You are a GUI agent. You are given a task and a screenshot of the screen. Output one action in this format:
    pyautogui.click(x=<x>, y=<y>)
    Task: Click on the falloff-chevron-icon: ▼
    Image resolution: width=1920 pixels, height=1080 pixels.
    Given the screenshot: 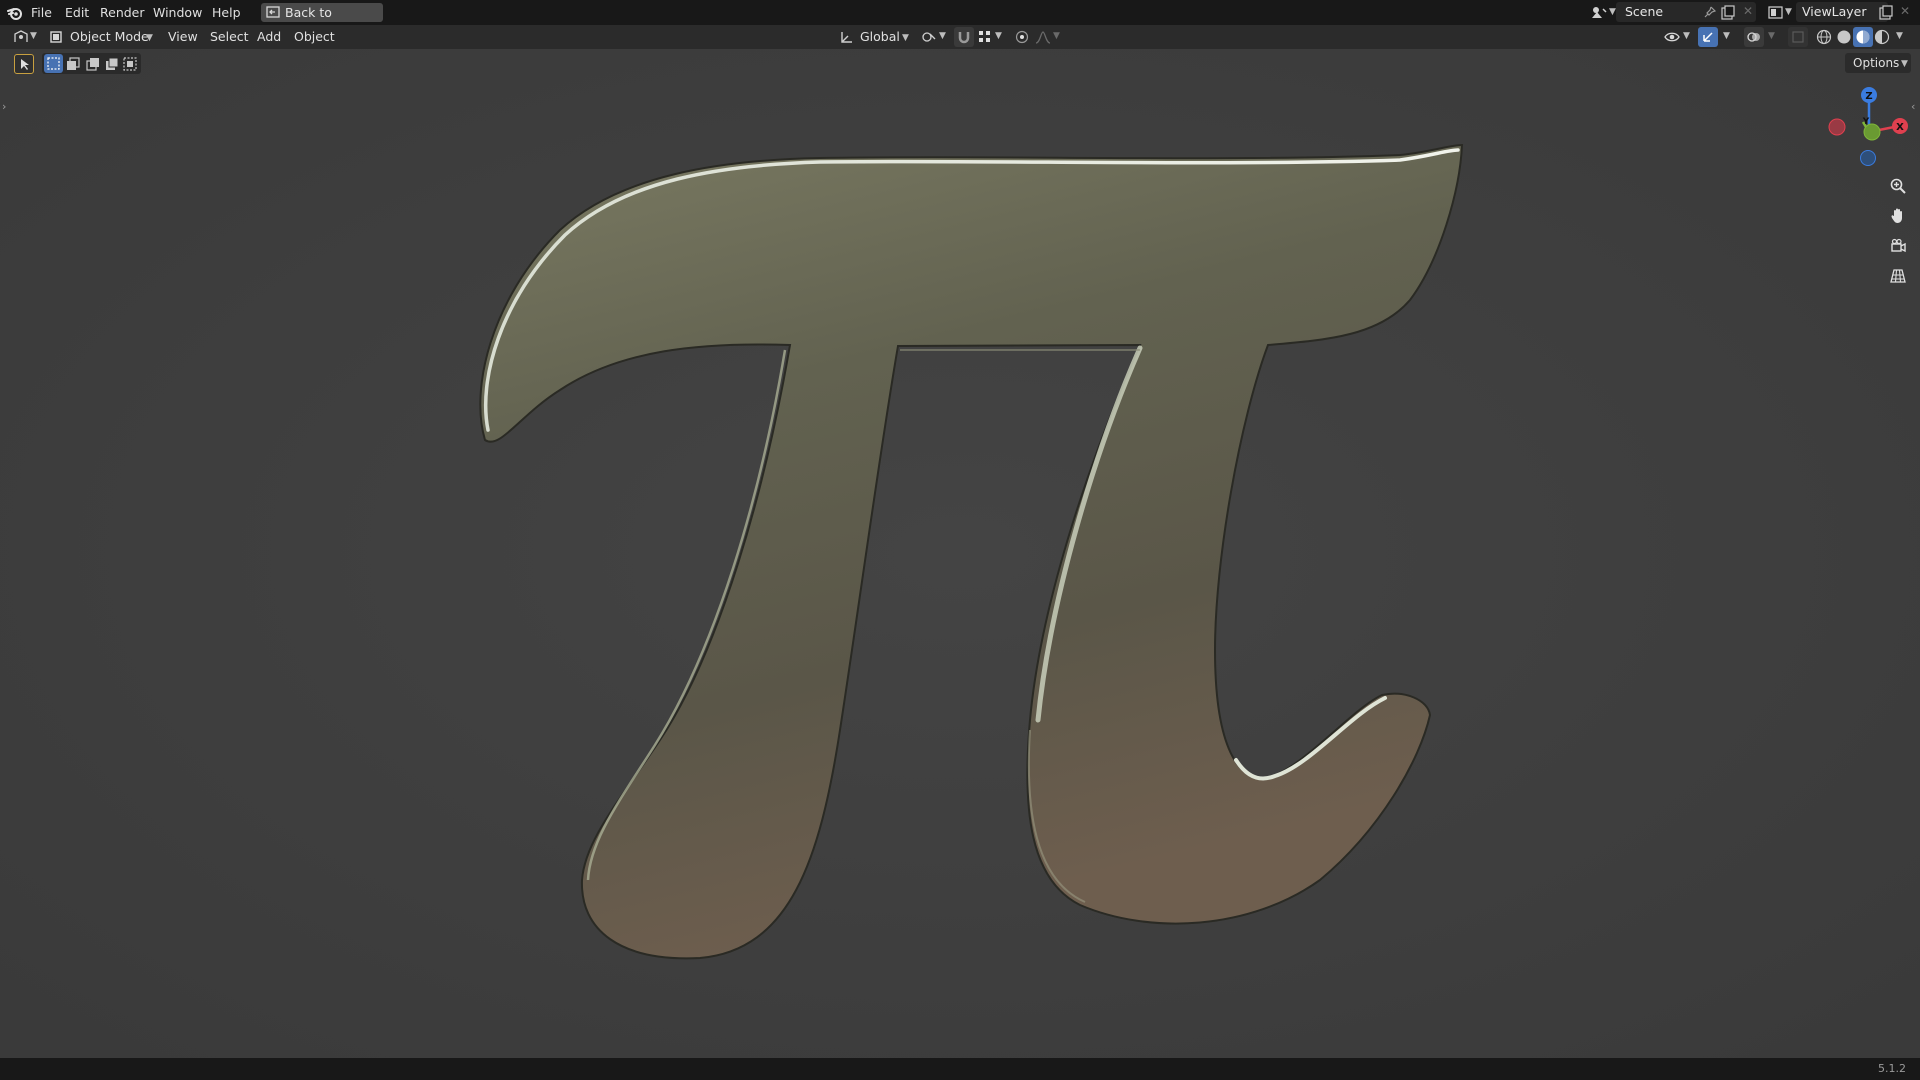 What is the action you would take?
    pyautogui.click(x=1056, y=36)
    